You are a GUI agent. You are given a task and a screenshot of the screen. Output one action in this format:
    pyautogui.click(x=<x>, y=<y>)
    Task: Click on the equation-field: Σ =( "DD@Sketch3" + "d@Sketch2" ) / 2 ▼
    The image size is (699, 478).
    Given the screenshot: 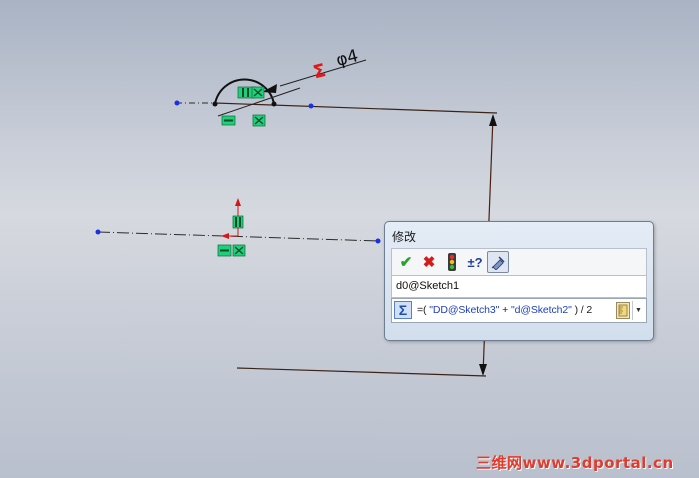 What is the action you would take?
    pyautogui.click(x=519, y=310)
    